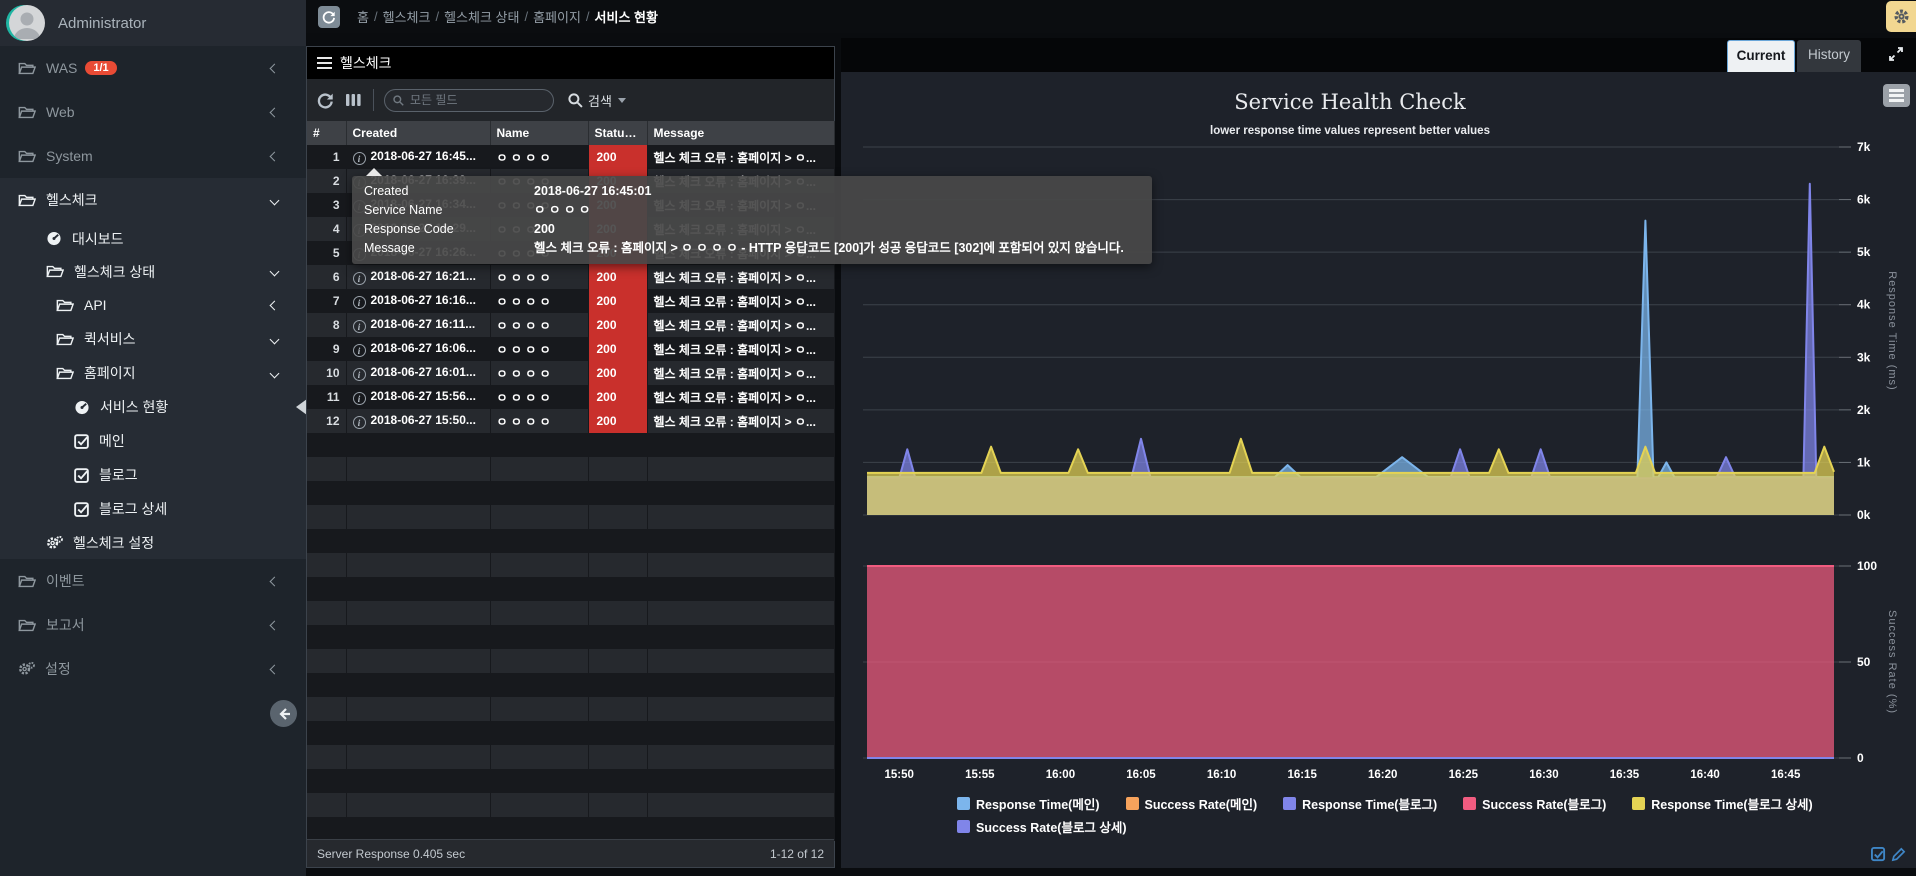 Image resolution: width=1916 pixels, height=876 pixels. Describe the element at coordinates (1534, 803) in the screenshot. I see `legend-item: Success Rate(블로그)` at that location.